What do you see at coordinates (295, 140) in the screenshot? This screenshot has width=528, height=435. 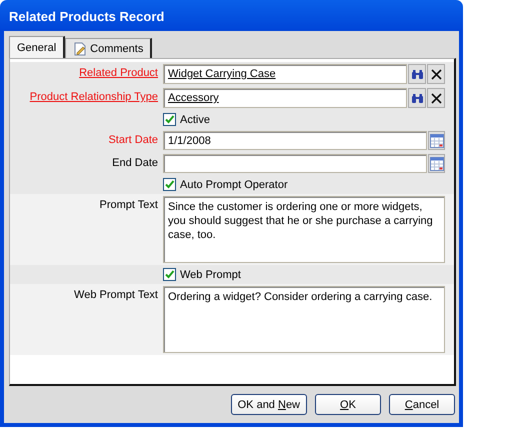 I see `date-field: 1/1/2008` at bounding box center [295, 140].